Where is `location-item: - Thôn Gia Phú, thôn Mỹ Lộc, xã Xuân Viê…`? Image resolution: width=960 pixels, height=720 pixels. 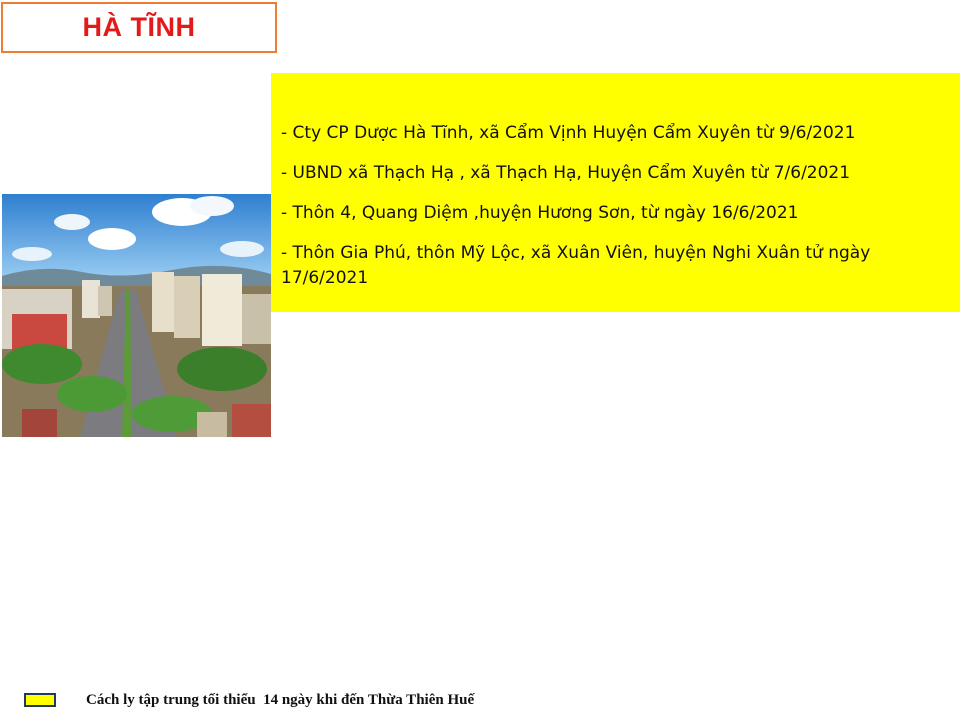
location-item: - Thôn Gia Phú, thôn Mỹ Lộc, xã Xuân Viê… is located at coordinates (576, 265).